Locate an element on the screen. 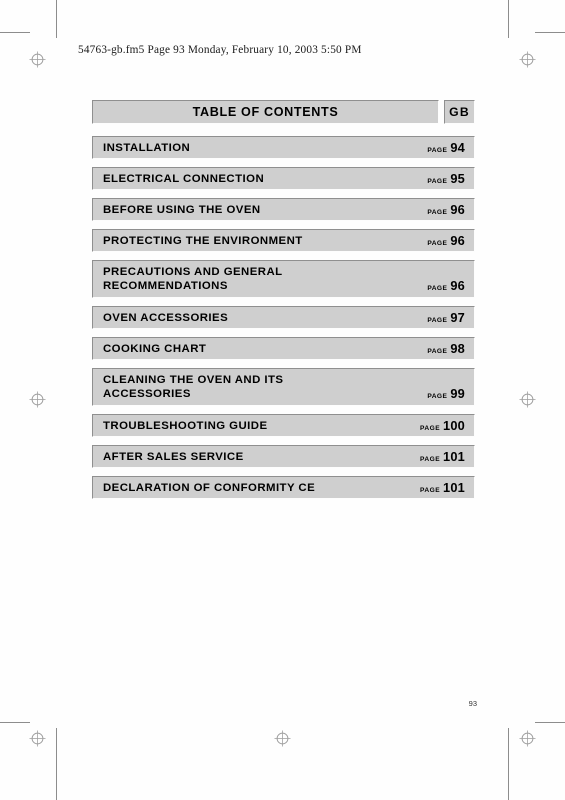  toc-entry-page-number: 98 is located at coordinates (457, 348).